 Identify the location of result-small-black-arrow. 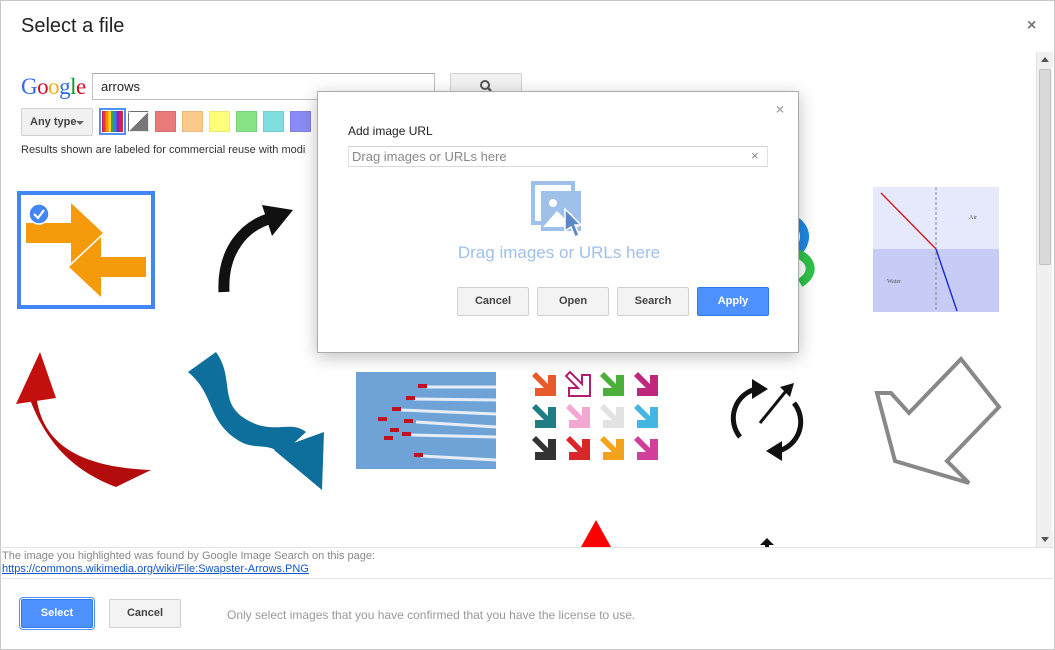
(767, 541).